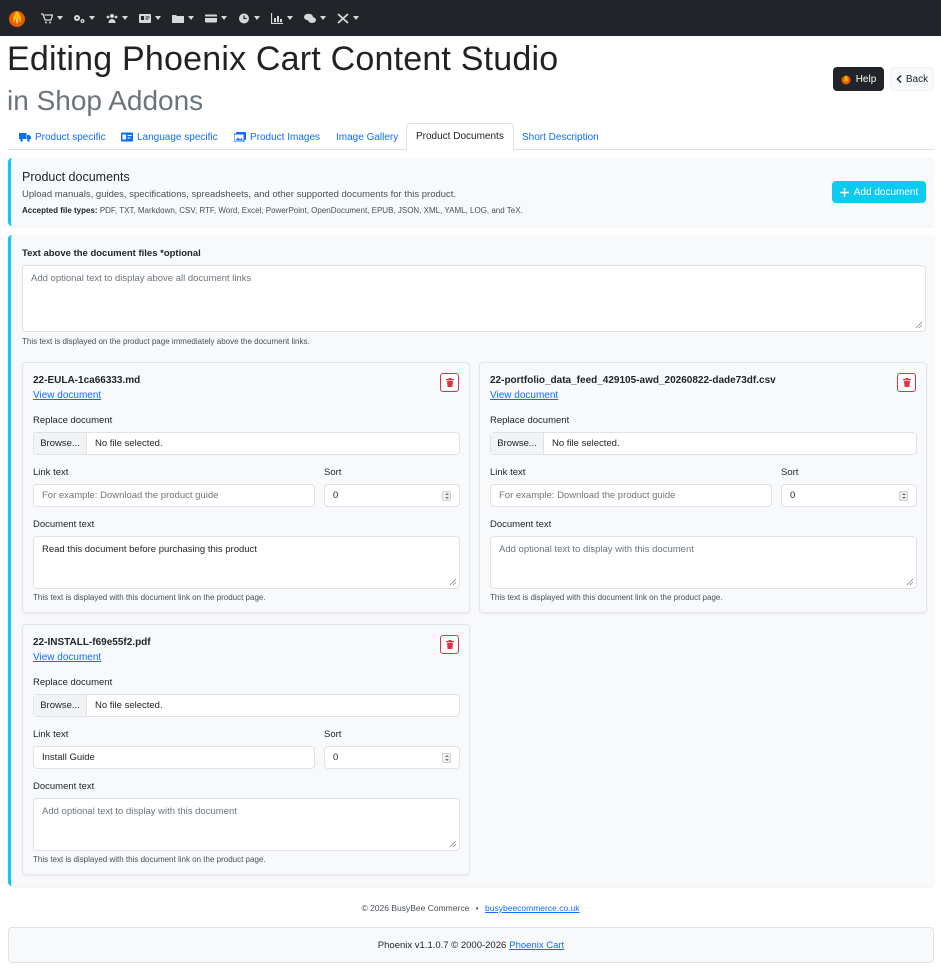 The height and width of the screenshot is (973, 941). What do you see at coordinates (460, 136) in the screenshot?
I see `tab-product-documents: Product Documents` at bounding box center [460, 136].